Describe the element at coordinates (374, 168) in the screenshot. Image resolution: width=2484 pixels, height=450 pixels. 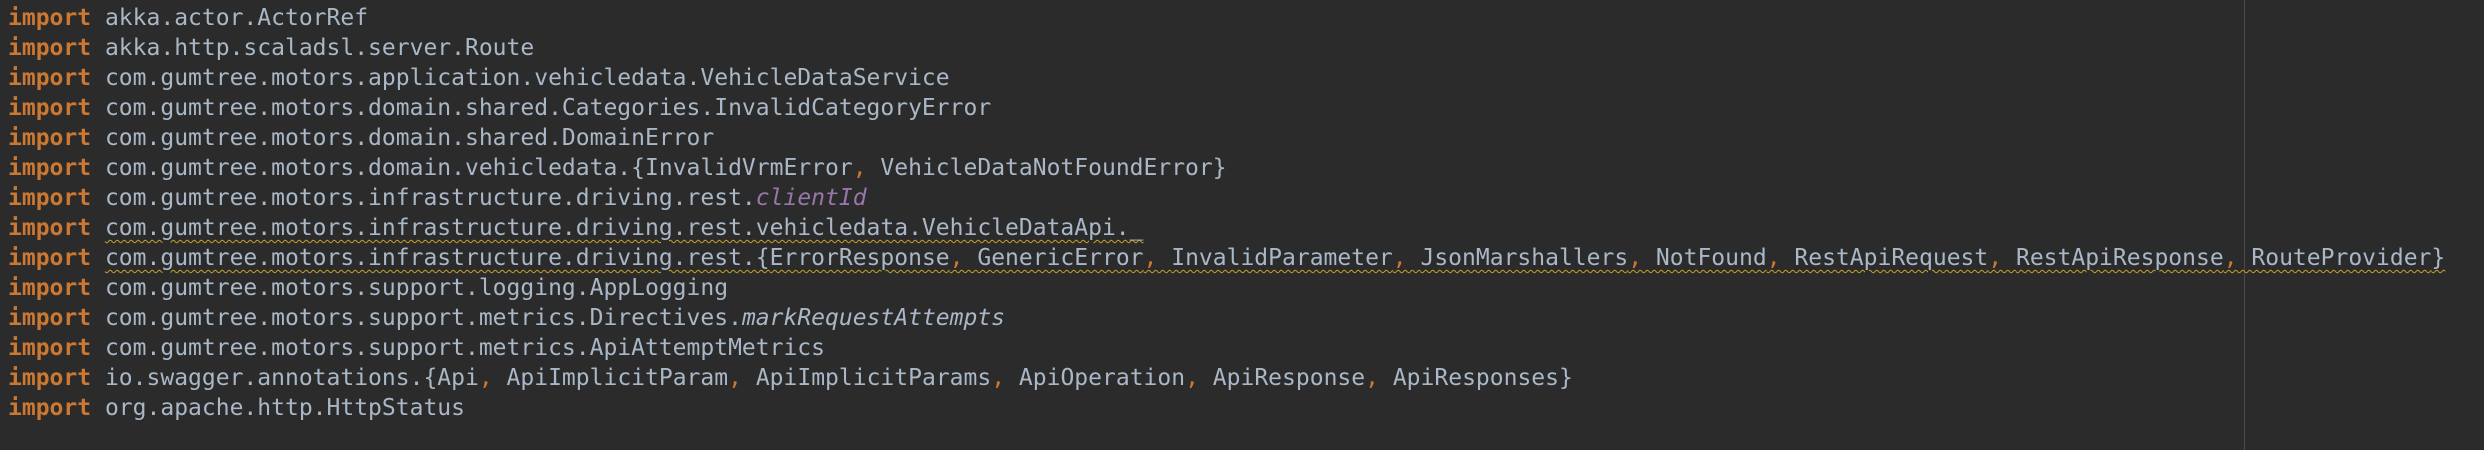
I see `import-prefix: com.gumtree.motors.domain.vehicledata.{` at that location.